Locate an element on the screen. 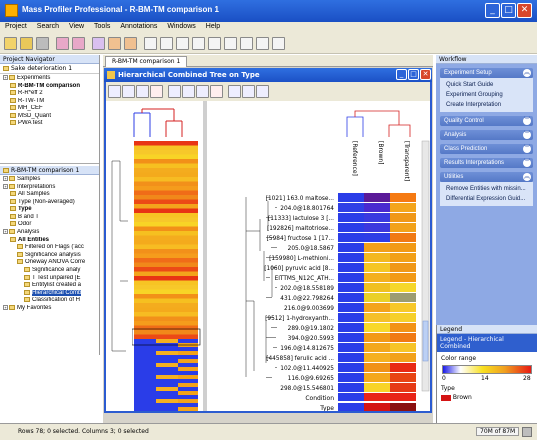  experiment-tree-item: Significance analy is located at coordinates (51, 270).